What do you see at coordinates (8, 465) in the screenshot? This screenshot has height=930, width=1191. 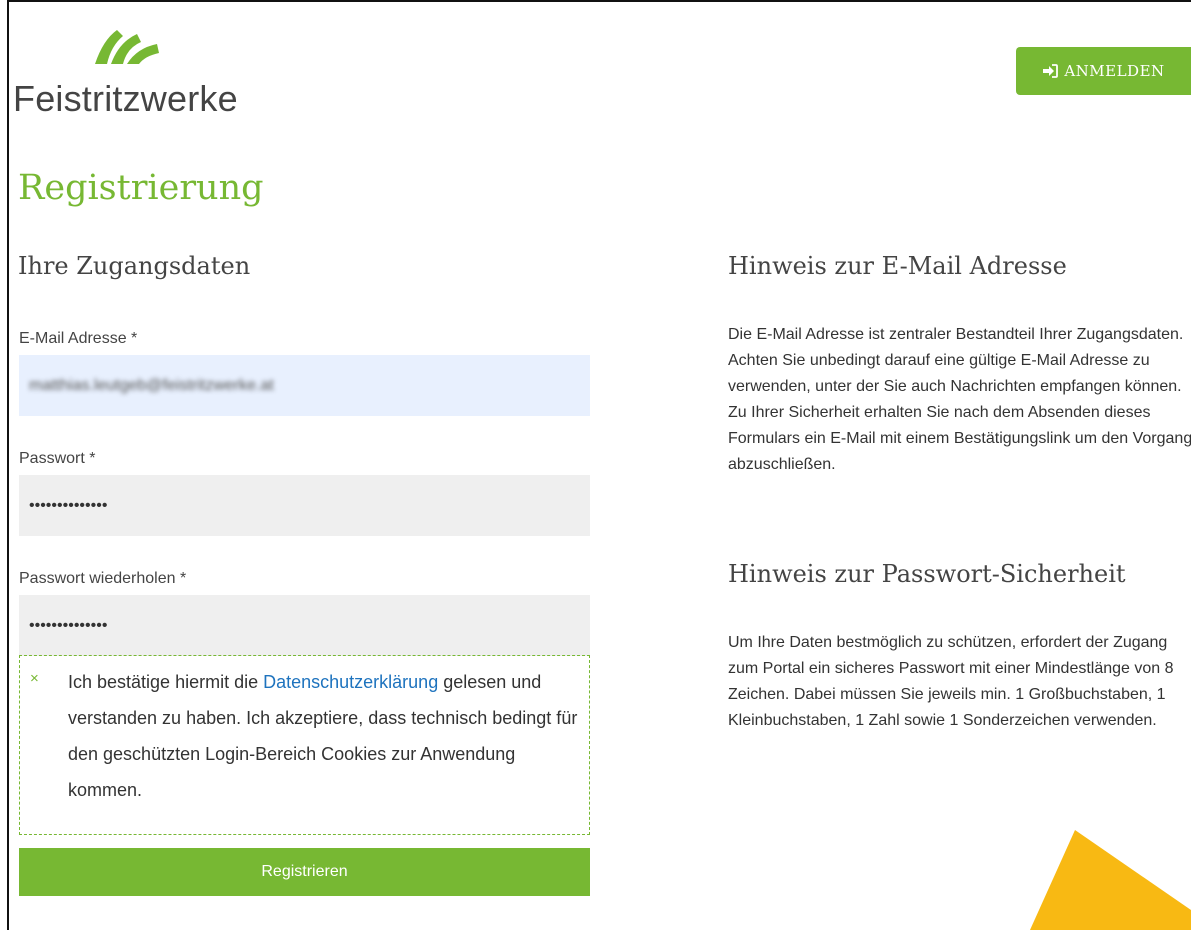 I see `window-frame-left` at bounding box center [8, 465].